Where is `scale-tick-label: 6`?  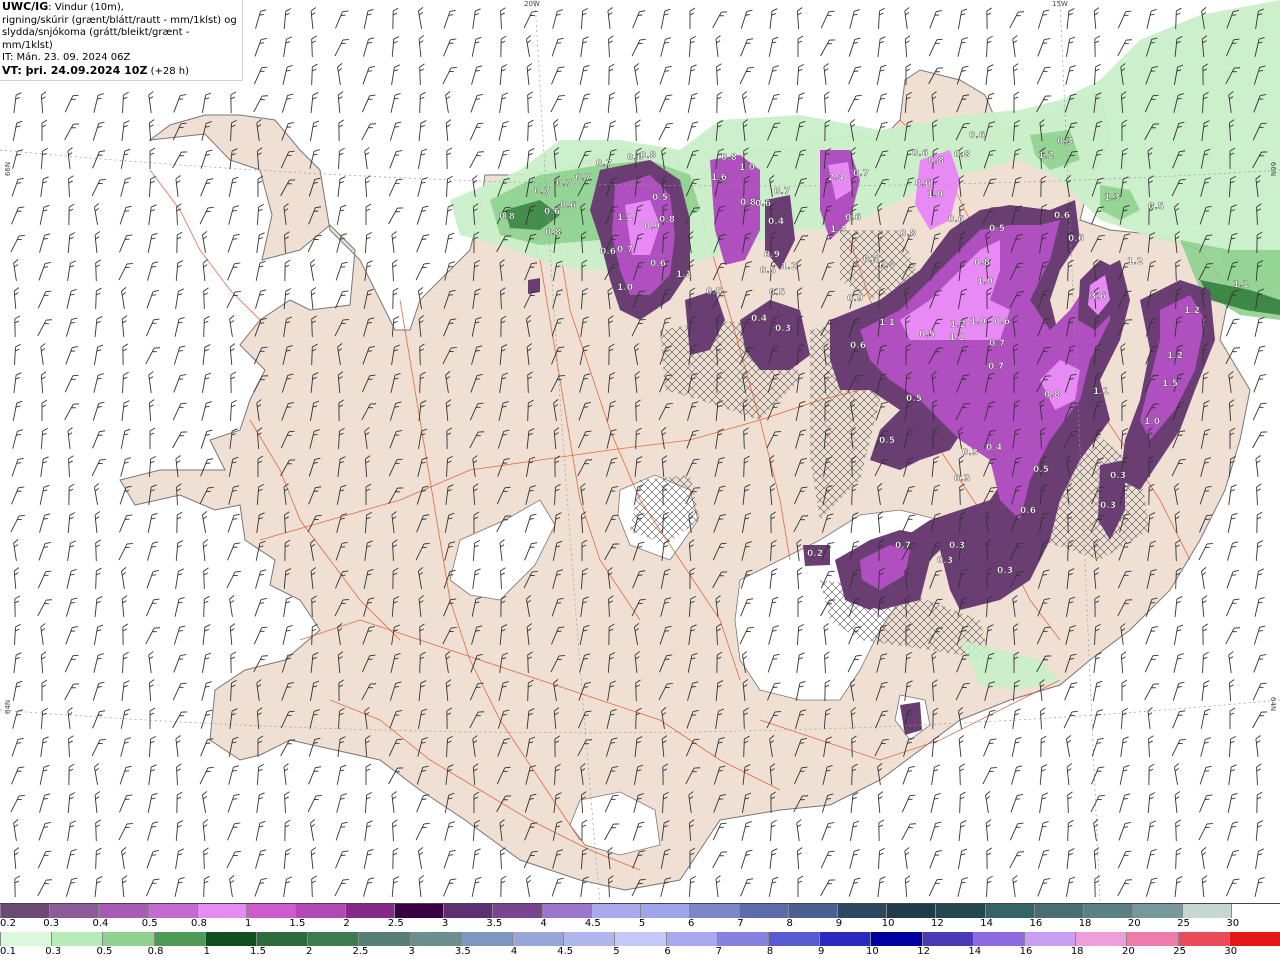
scale-tick-label: 6 is located at coordinates (691, 923).